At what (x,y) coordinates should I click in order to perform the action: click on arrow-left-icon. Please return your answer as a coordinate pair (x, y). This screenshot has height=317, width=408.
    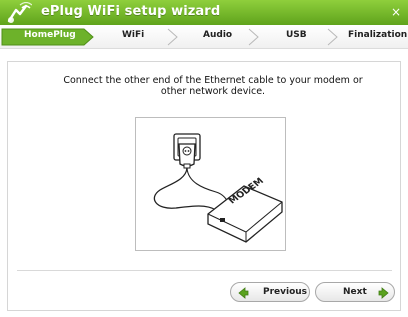
    Looking at the image, I should click on (243, 293).